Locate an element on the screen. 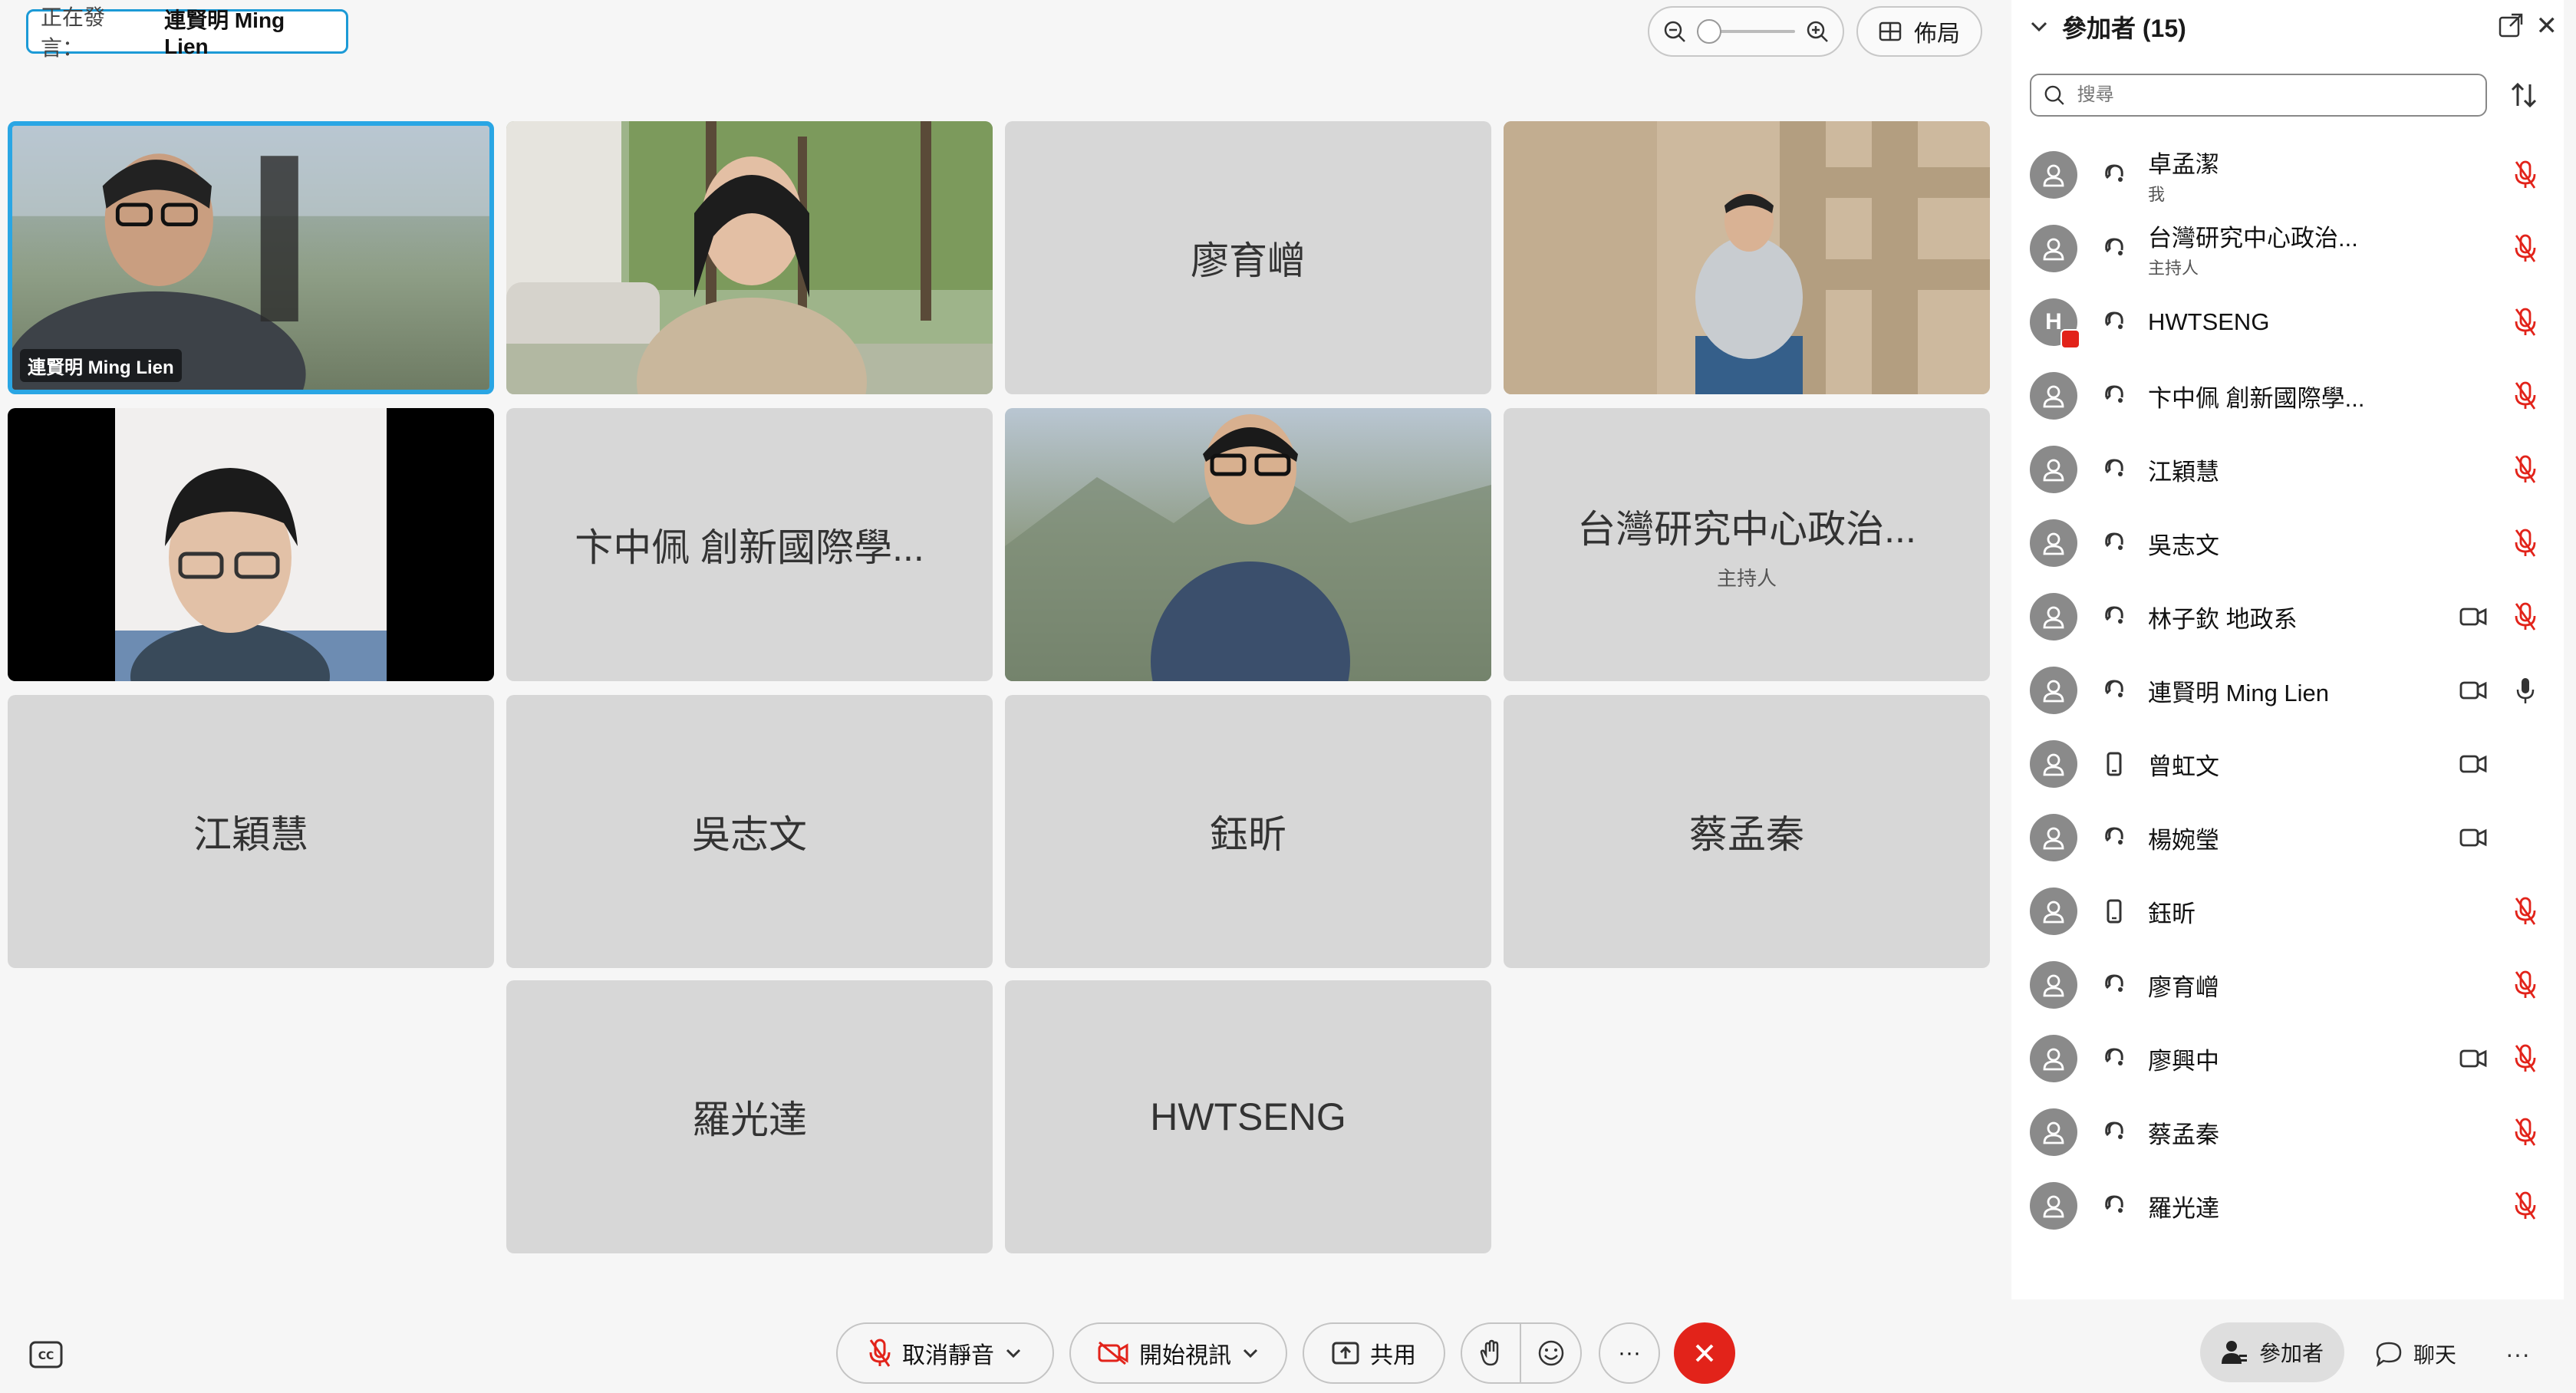 The height and width of the screenshot is (1393, 2576). start-video-label: 開始視訊 is located at coordinates (1185, 1355).